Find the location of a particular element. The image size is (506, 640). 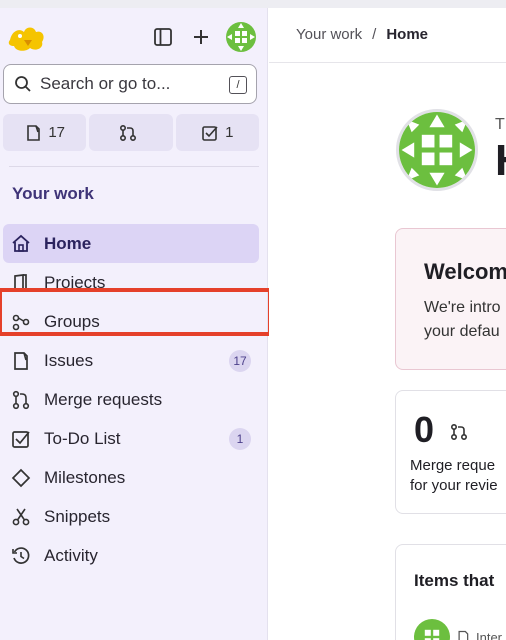

issues-count: 17 is located at coordinates (56, 132).